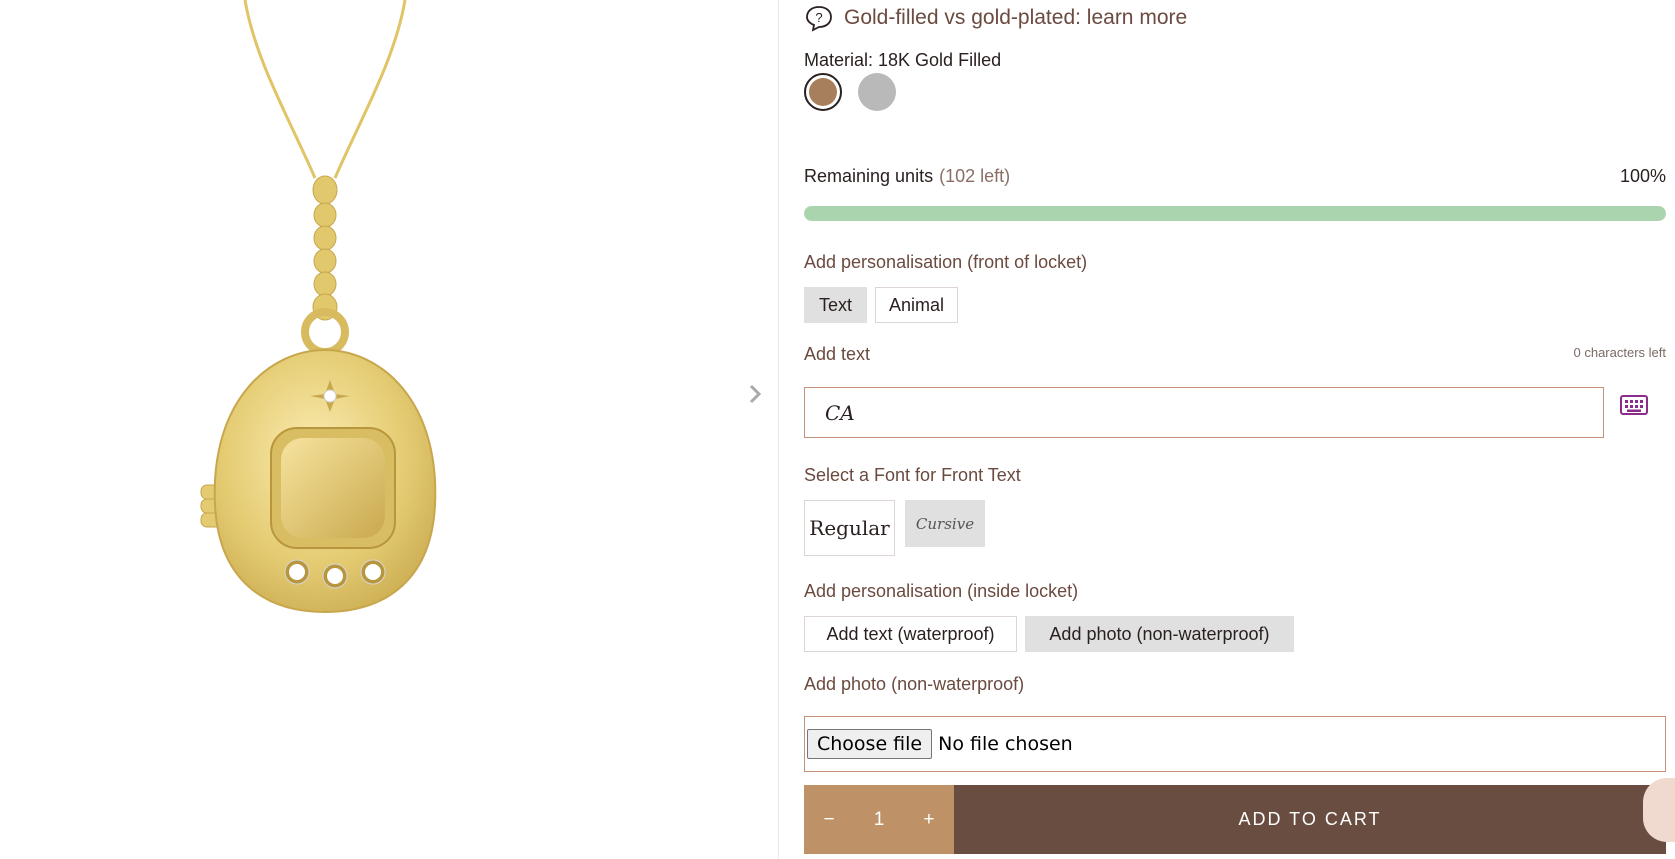 The width and height of the screenshot is (1675, 859). What do you see at coordinates (837, 354) in the screenshot?
I see `add-text-label: Add text` at bounding box center [837, 354].